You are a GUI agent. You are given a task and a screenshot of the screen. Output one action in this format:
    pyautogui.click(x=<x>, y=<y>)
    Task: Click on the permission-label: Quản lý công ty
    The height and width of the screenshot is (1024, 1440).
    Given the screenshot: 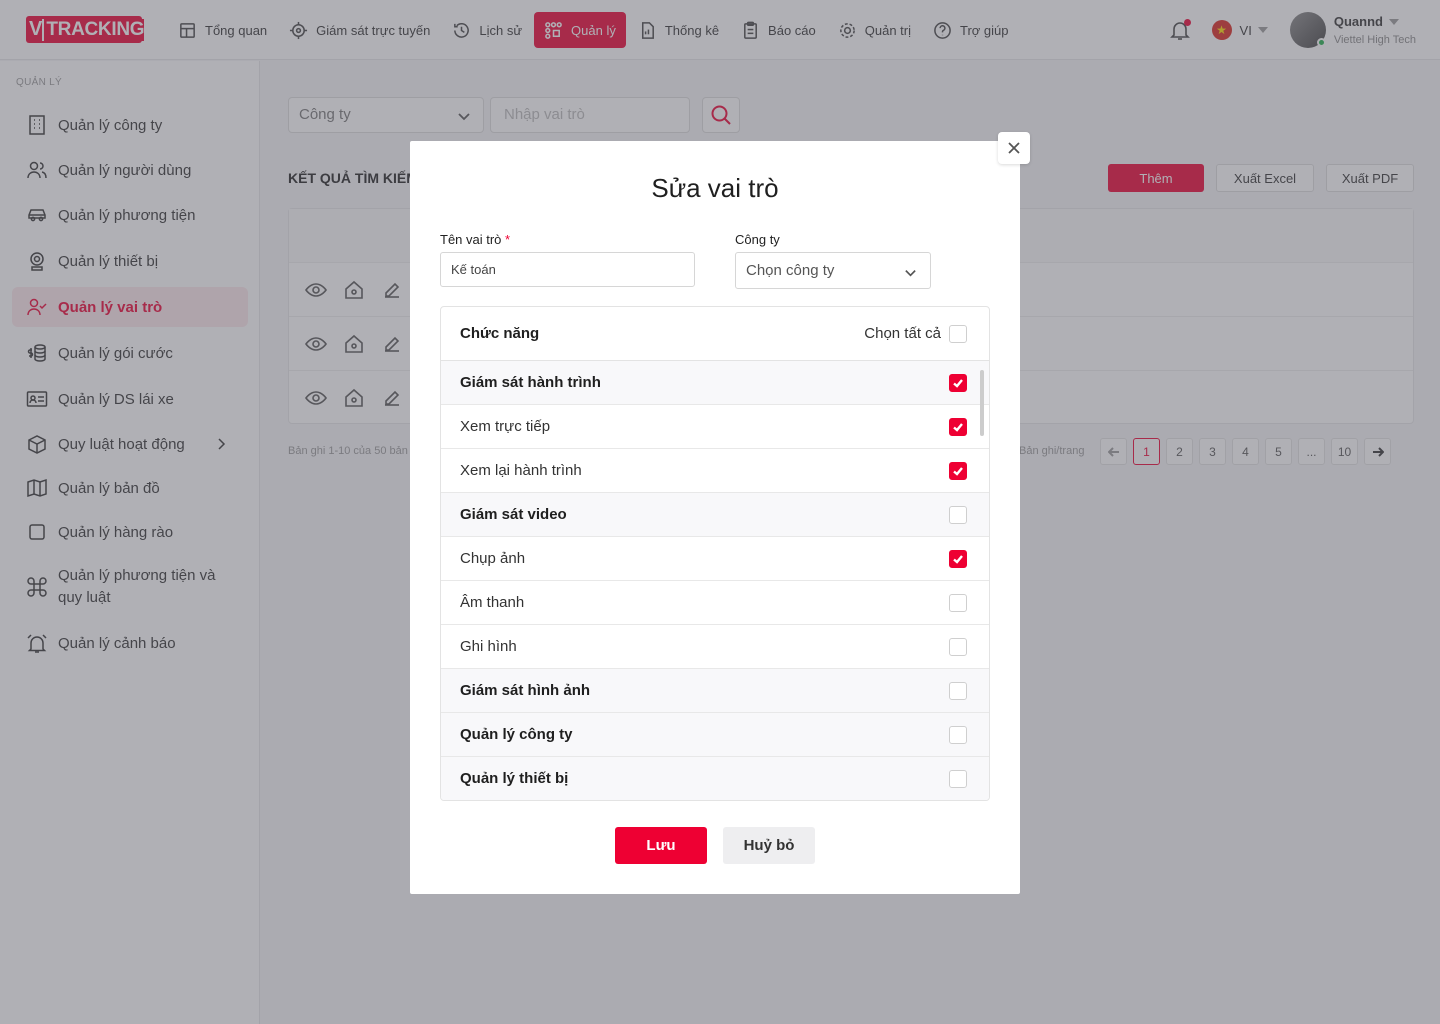 What is the action you would take?
    pyautogui.click(x=516, y=734)
    